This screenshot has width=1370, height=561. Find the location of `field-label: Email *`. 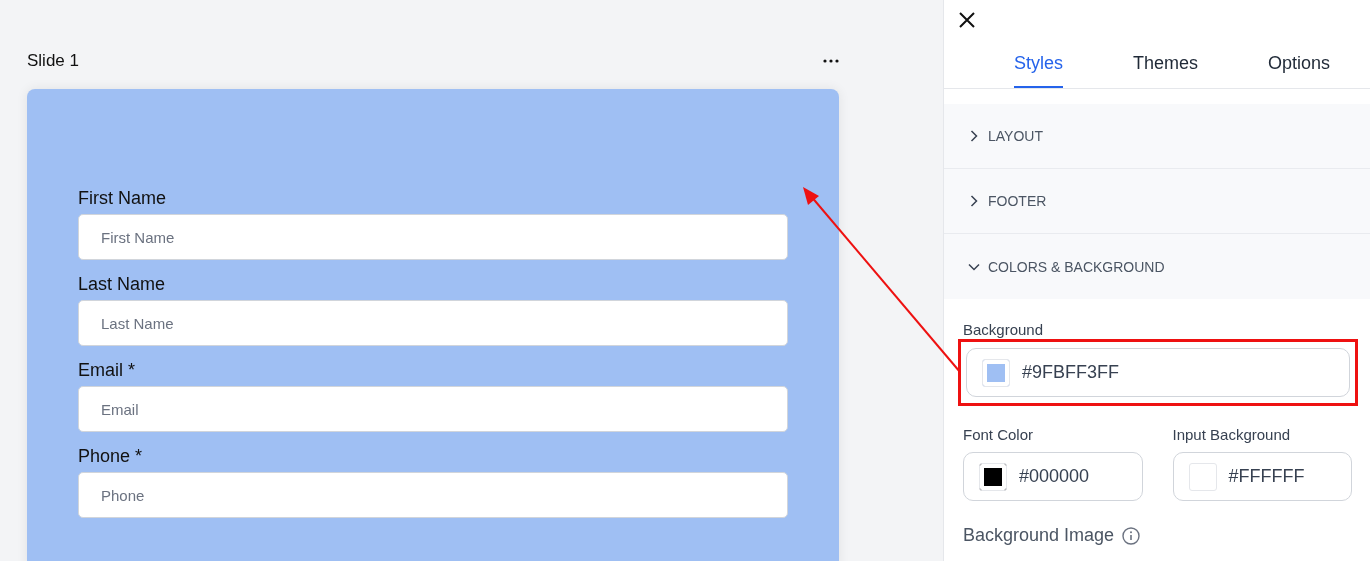

field-label: Email * is located at coordinates (107, 370).